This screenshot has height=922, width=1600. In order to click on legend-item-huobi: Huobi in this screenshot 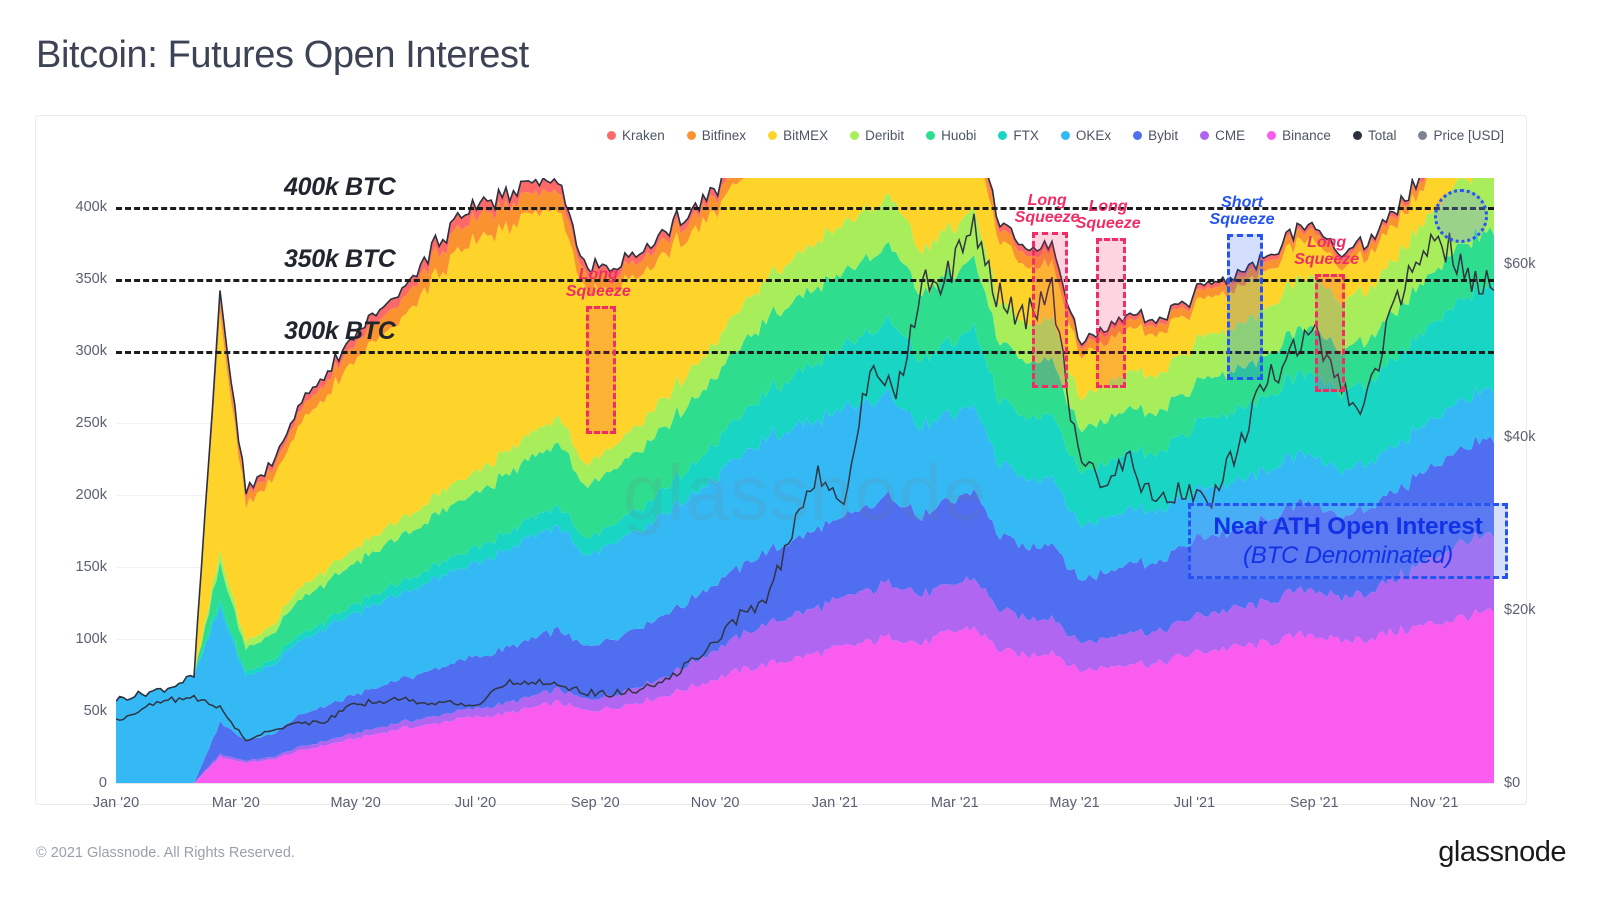, I will do `click(951, 135)`.